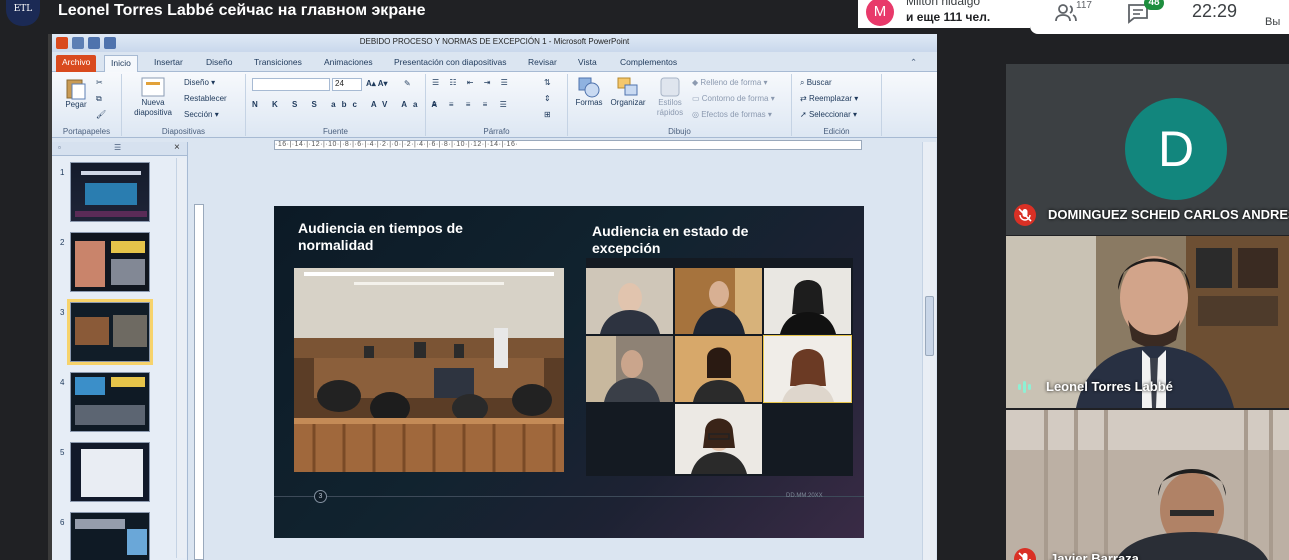 Image resolution: width=1289 pixels, height=560 pixels. I want to click on section-button: Sección ▾, so click(201, 114).